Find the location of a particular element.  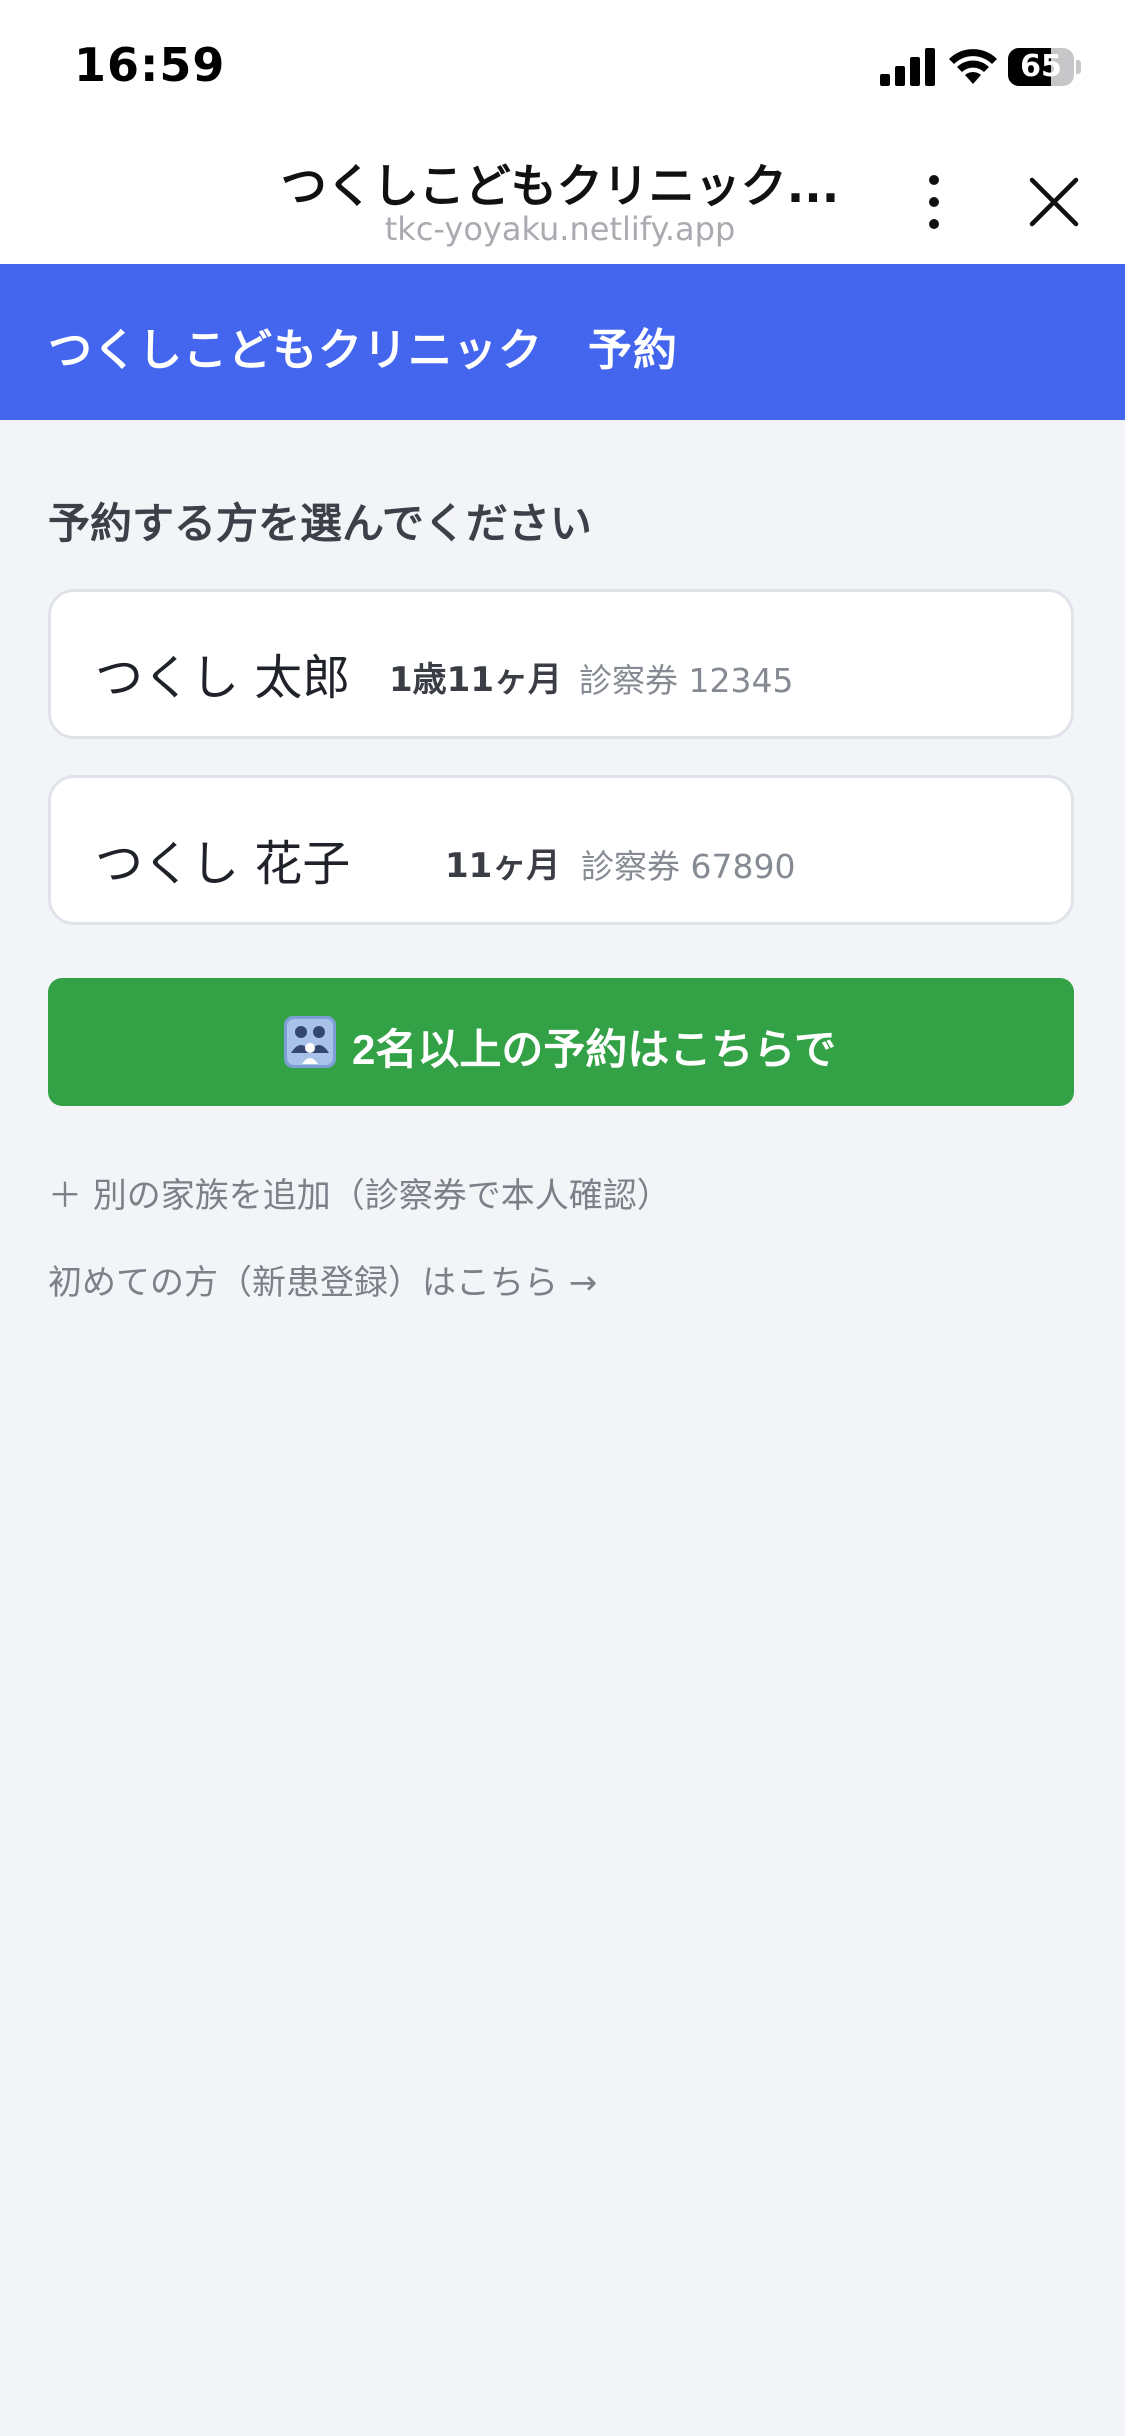

status-time: 16:59 is located at coordinates (150, 65).